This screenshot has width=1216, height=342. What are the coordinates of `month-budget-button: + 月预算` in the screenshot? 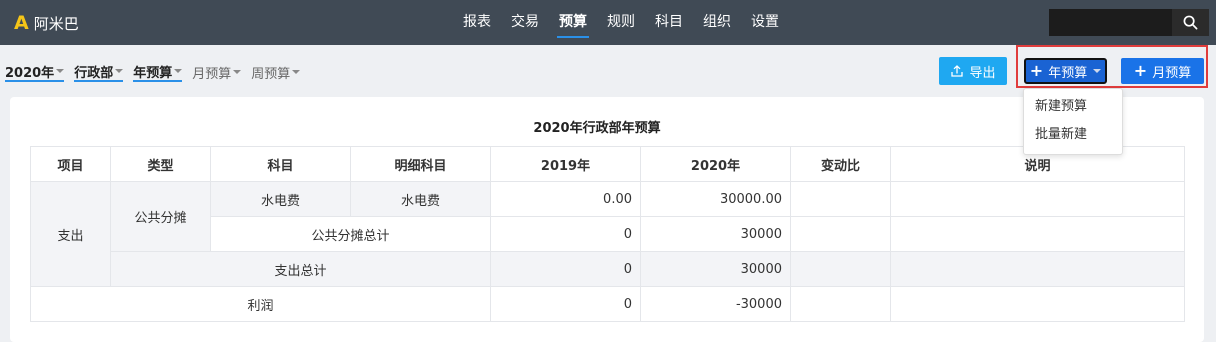 It's located at (1162, 71).